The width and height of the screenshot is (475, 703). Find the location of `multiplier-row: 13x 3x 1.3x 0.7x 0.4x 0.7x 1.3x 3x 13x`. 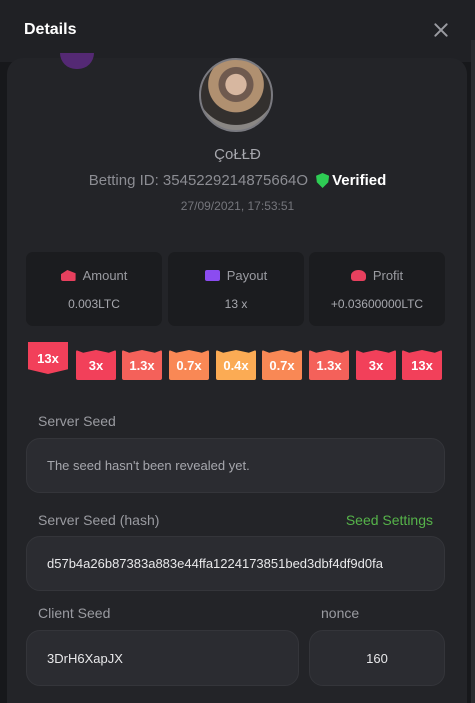

multiplier-row: 13x 3x 1.3x 0.7x 0.4x 0.7x 1.3x 3x 13x is located at coordinates (237, 363).